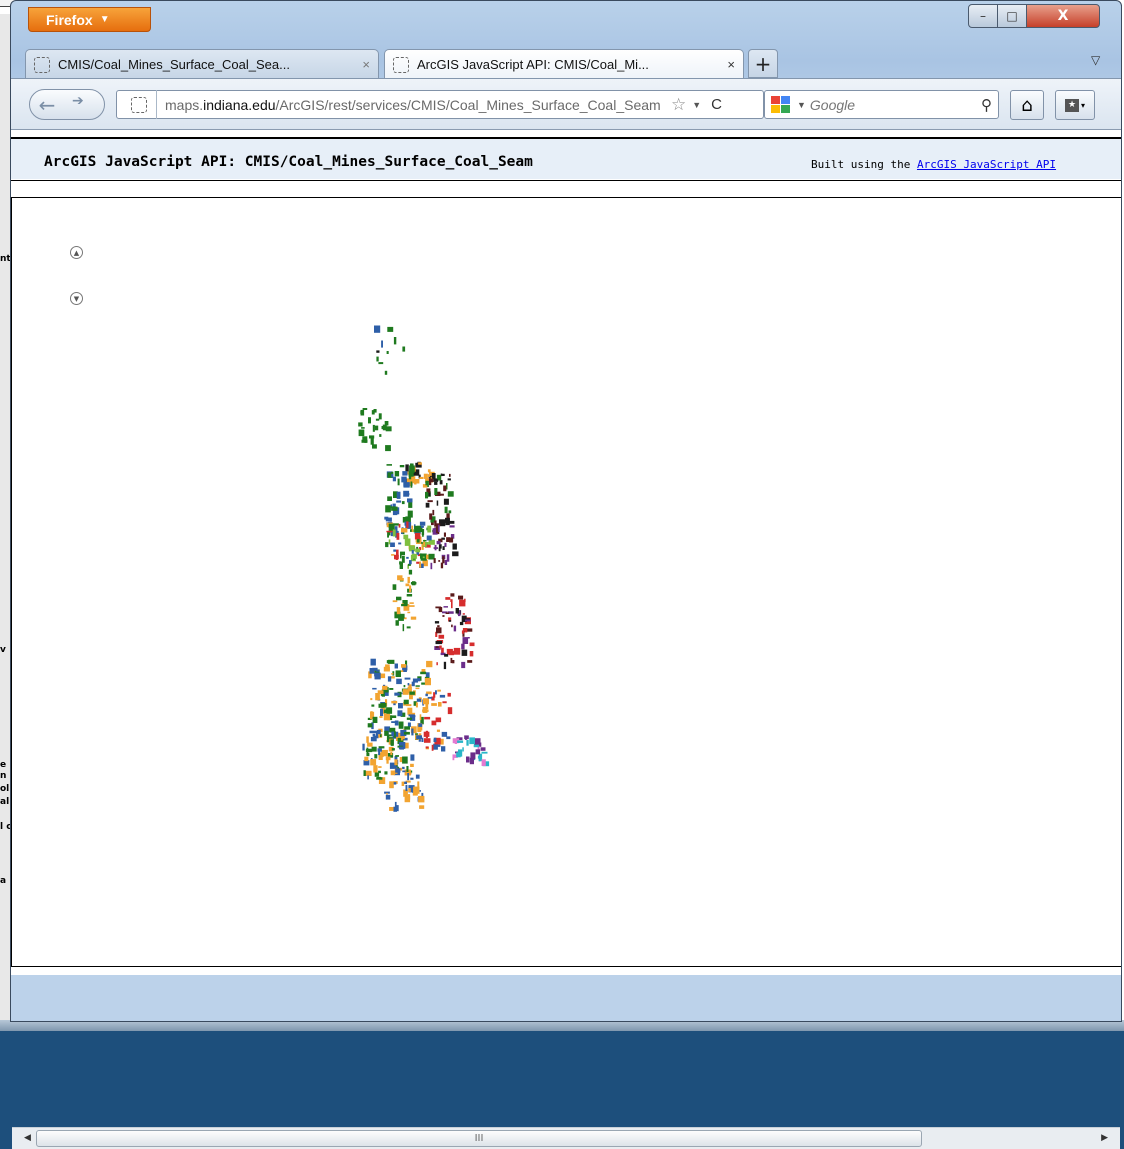  What do you see at coordinates (895, 105) in the screenshot?
I see `search-input: Google` at bounding box center [895, 105].